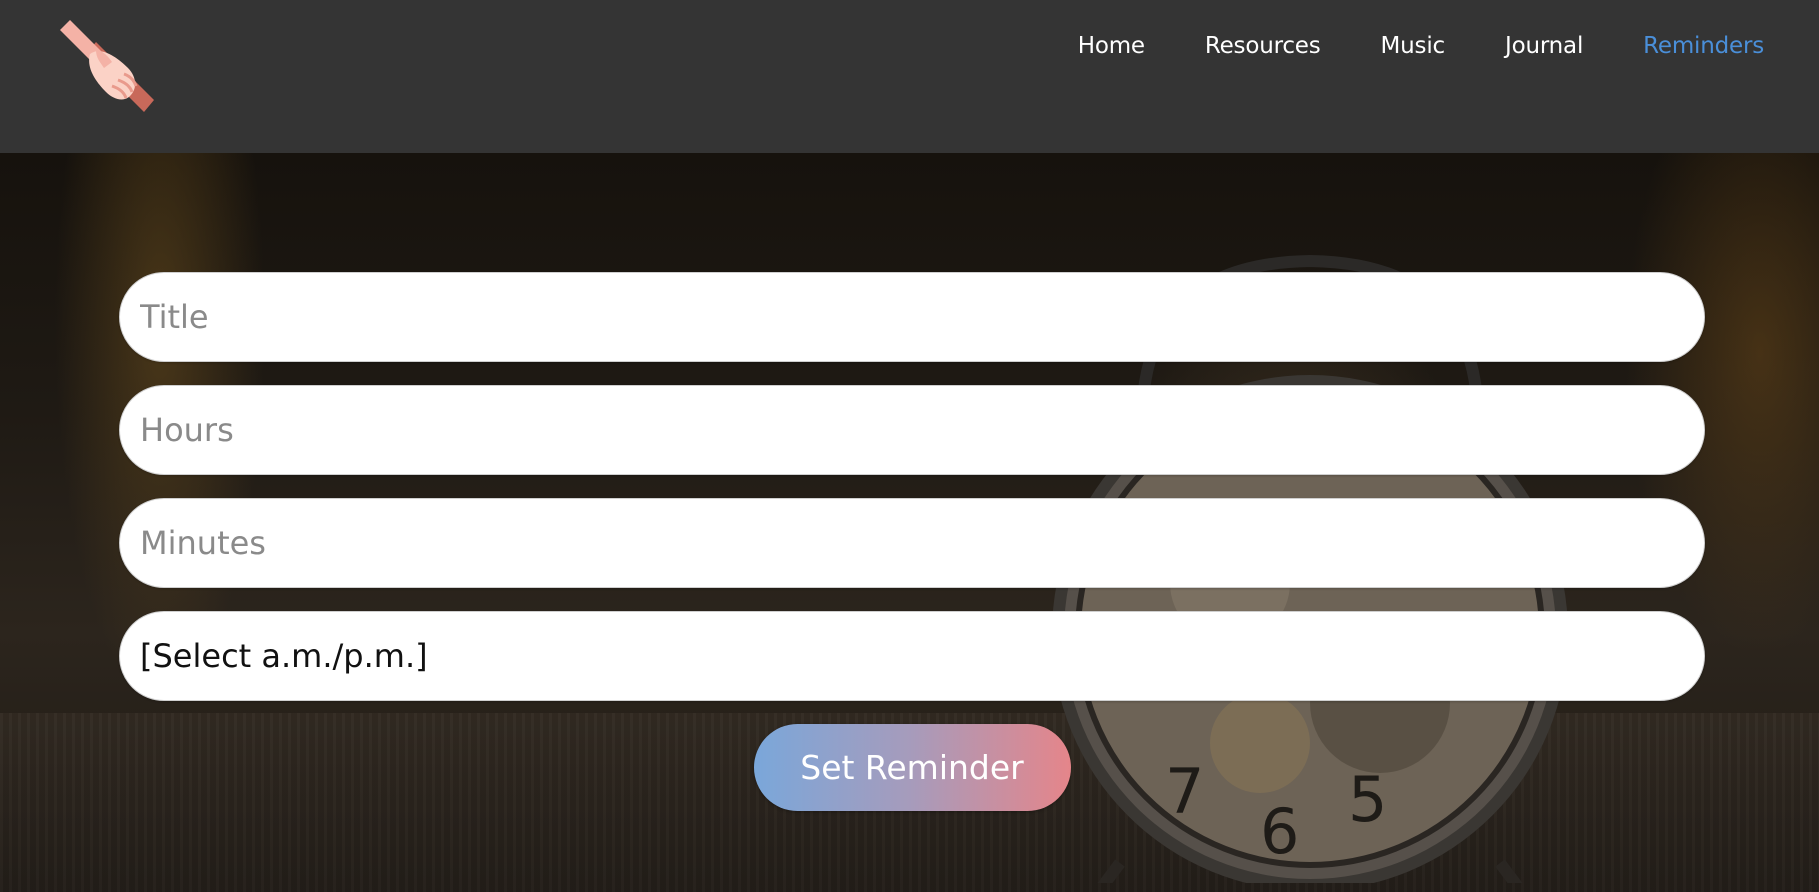 Image resolution: width=1819 pixels, height=892 pixels. I want to click on submit-row: Set Reminder, so click(912, 767).